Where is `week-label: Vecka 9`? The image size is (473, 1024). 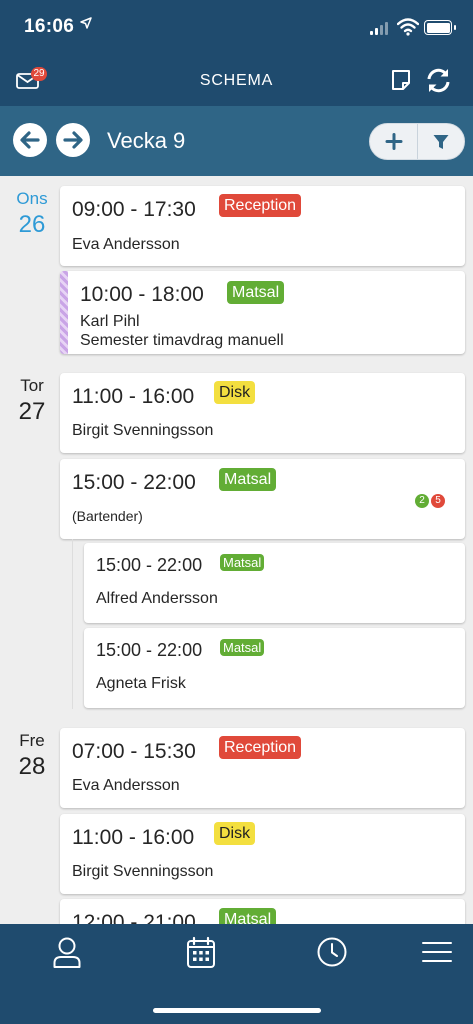 week-label: Vecka 9 is located at coordinates (146, 140).